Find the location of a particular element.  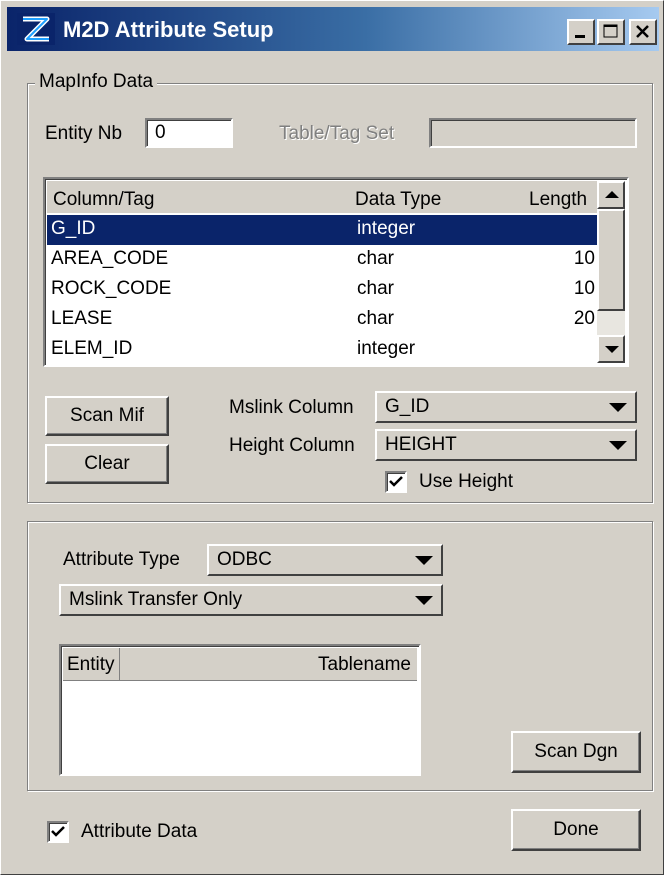

table-row: ROCK_CODE char 10 is located at coordinates (323, 290).